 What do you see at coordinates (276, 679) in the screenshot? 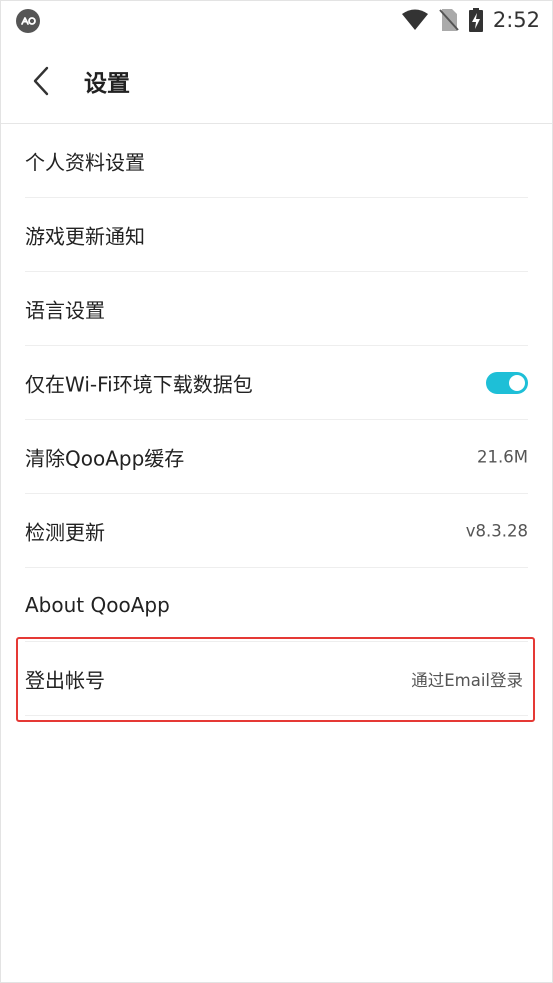
I see `logout-item: 登出帐号 通过Email登录` at bounding box center [276, 679].